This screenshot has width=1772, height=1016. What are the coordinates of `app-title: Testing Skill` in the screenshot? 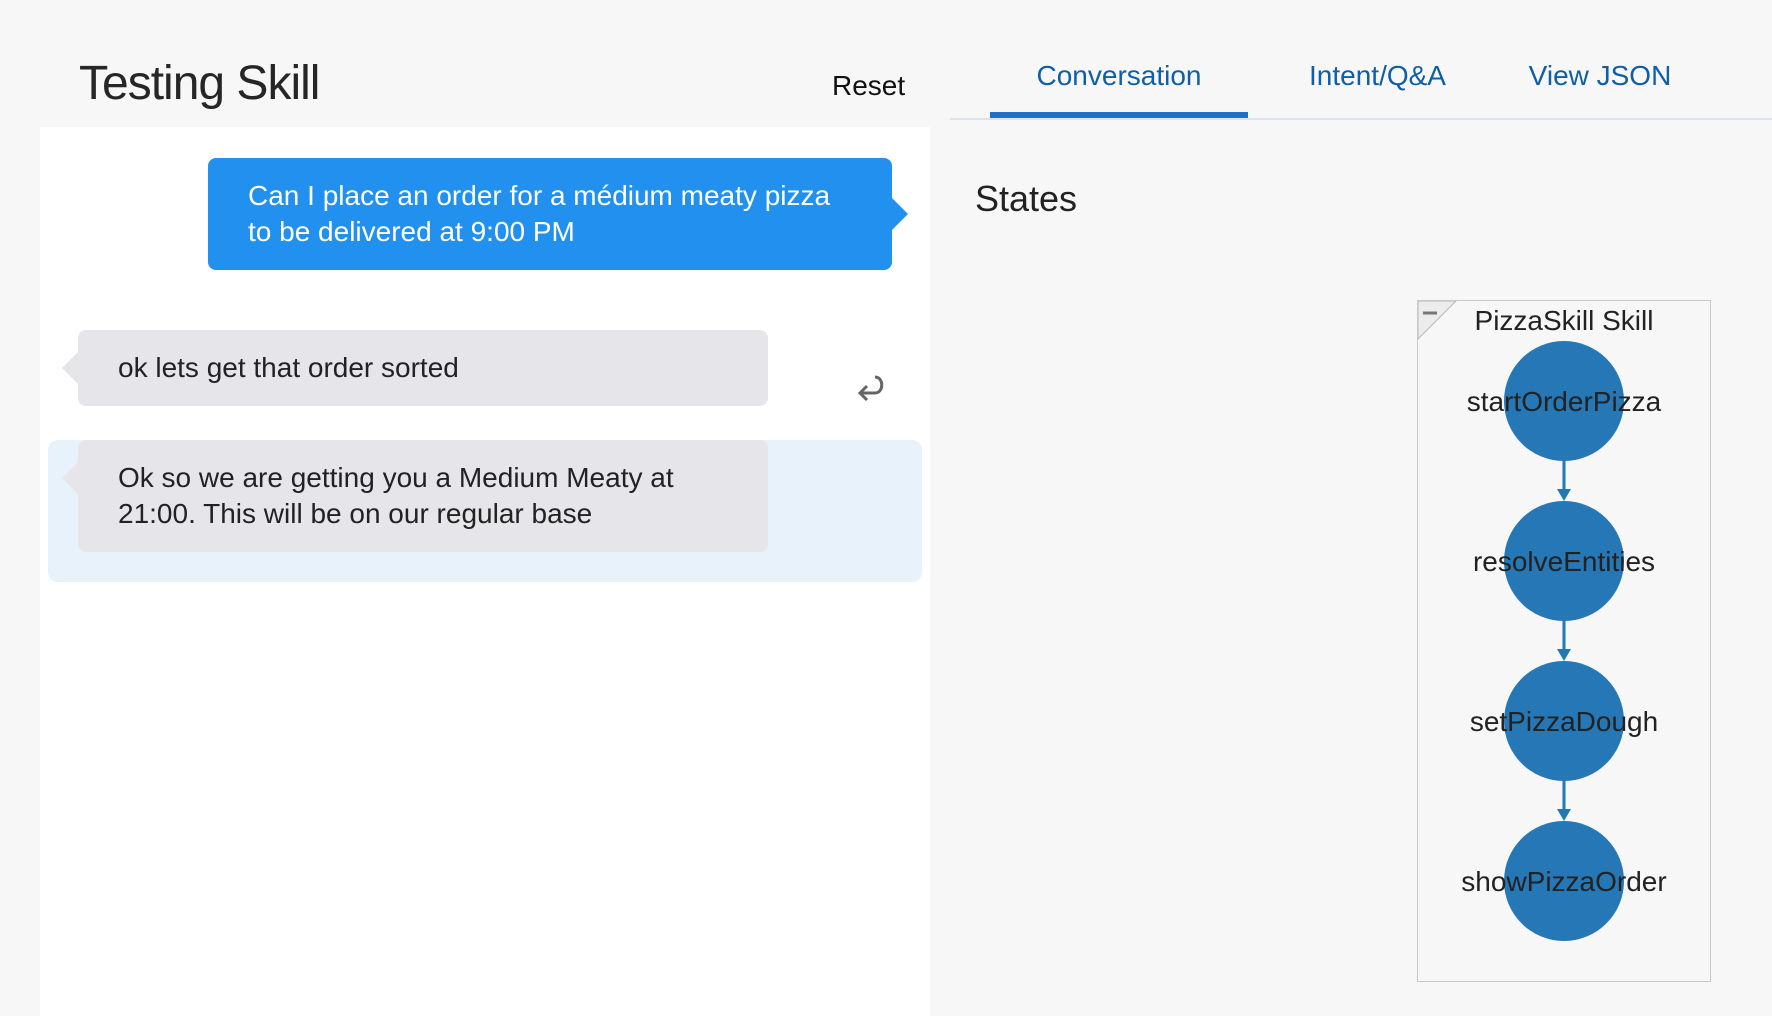 It's located at (199, 83).